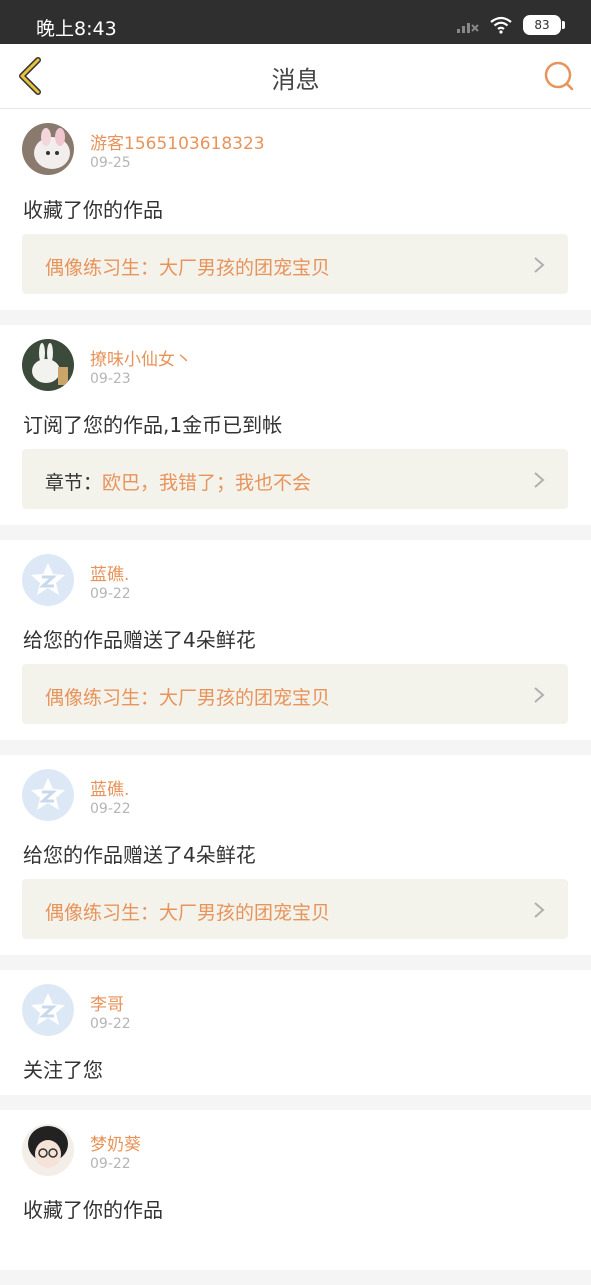 The width and height of the screenshot is (591, 1285). Describe the element at coordinates (141, 357) in the screenshot. I see `username: 撩味小仙女丶` at that location.